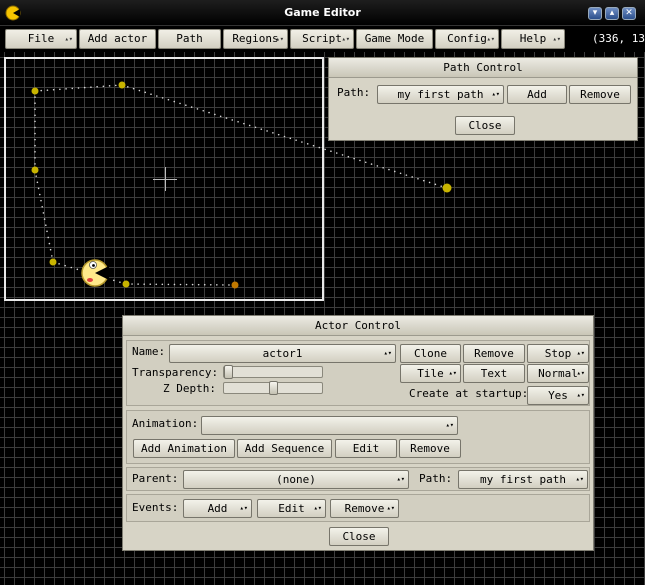 Image resolution: width=645 pixels, height=585 pixels. Describe the element at coordinates (600, 94) in the screenshot. I see `remove-path-button: Remove` at that location.